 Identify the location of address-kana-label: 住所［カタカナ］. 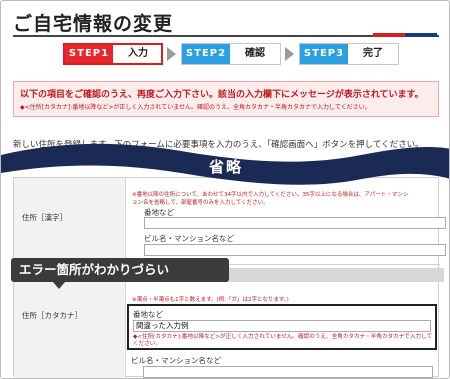
(52, 315).